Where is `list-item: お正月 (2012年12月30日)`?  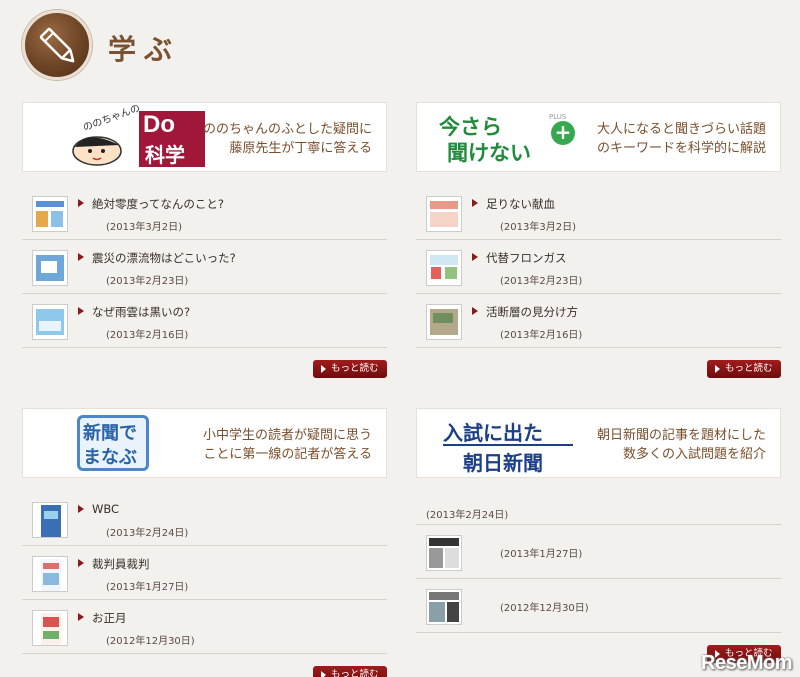
list-item: お正月 (2012年12月30日) is located at coordinates (204, 627).